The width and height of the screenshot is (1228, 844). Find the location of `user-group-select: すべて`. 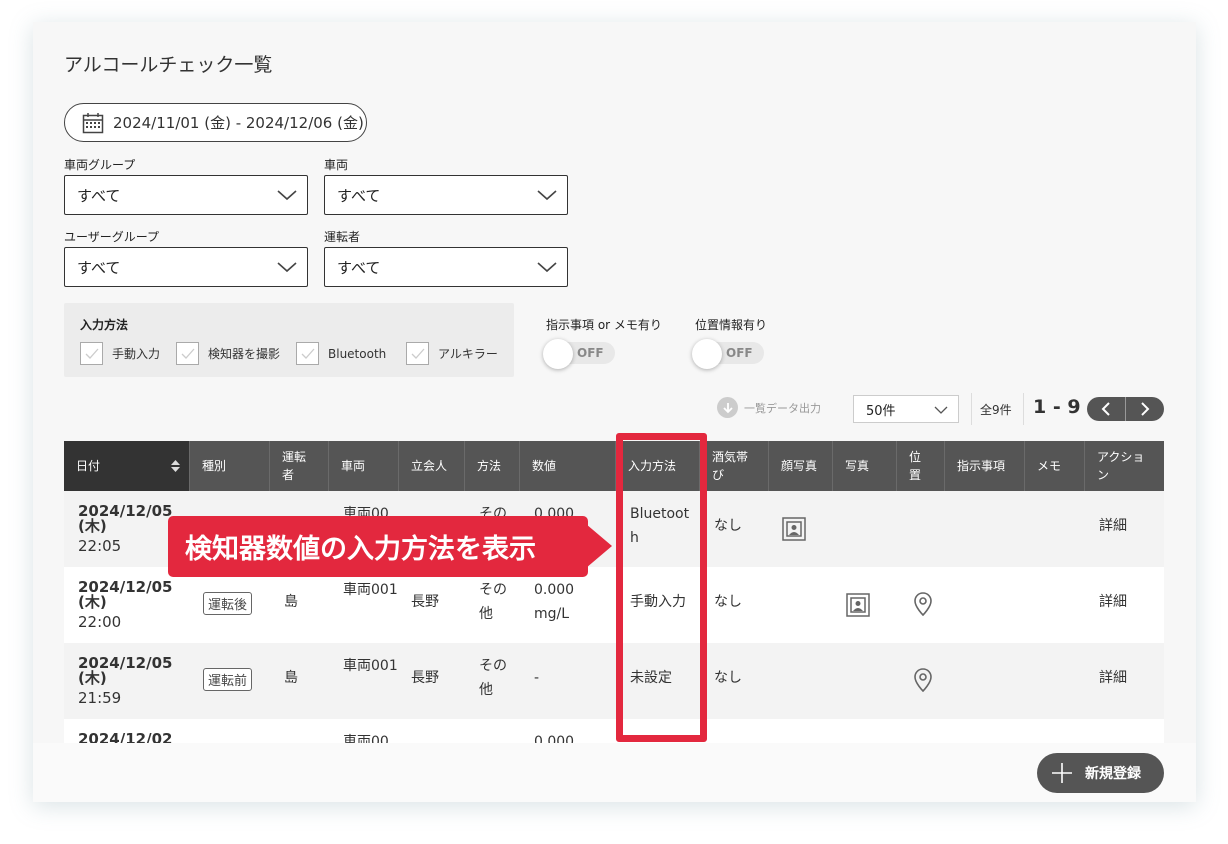

user-group-select: すべて is located at coordinates (186, 267).